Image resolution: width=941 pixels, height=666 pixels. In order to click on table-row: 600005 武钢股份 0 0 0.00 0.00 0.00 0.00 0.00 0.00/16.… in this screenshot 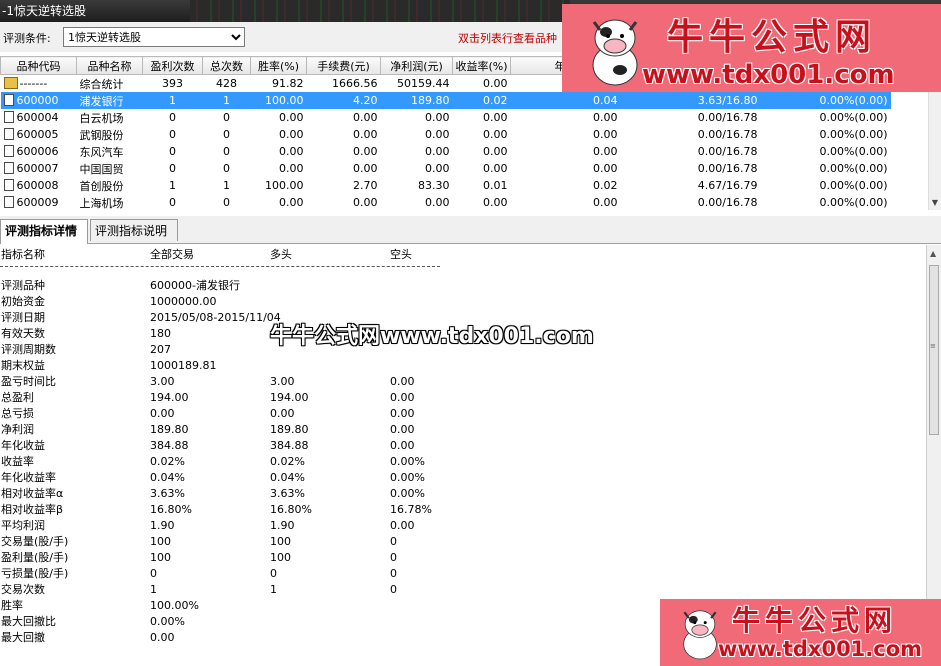, I will do `click(446, 134)`.